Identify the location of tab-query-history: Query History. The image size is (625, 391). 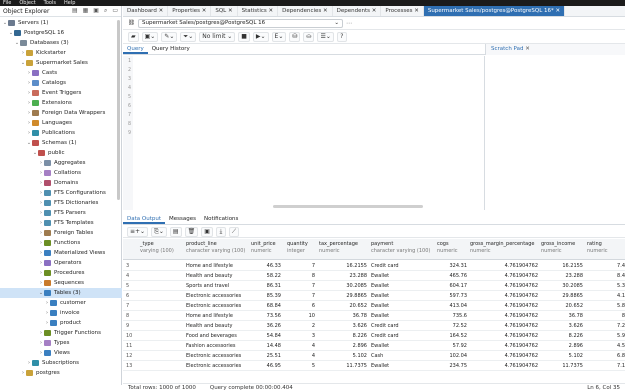
(171, 49).